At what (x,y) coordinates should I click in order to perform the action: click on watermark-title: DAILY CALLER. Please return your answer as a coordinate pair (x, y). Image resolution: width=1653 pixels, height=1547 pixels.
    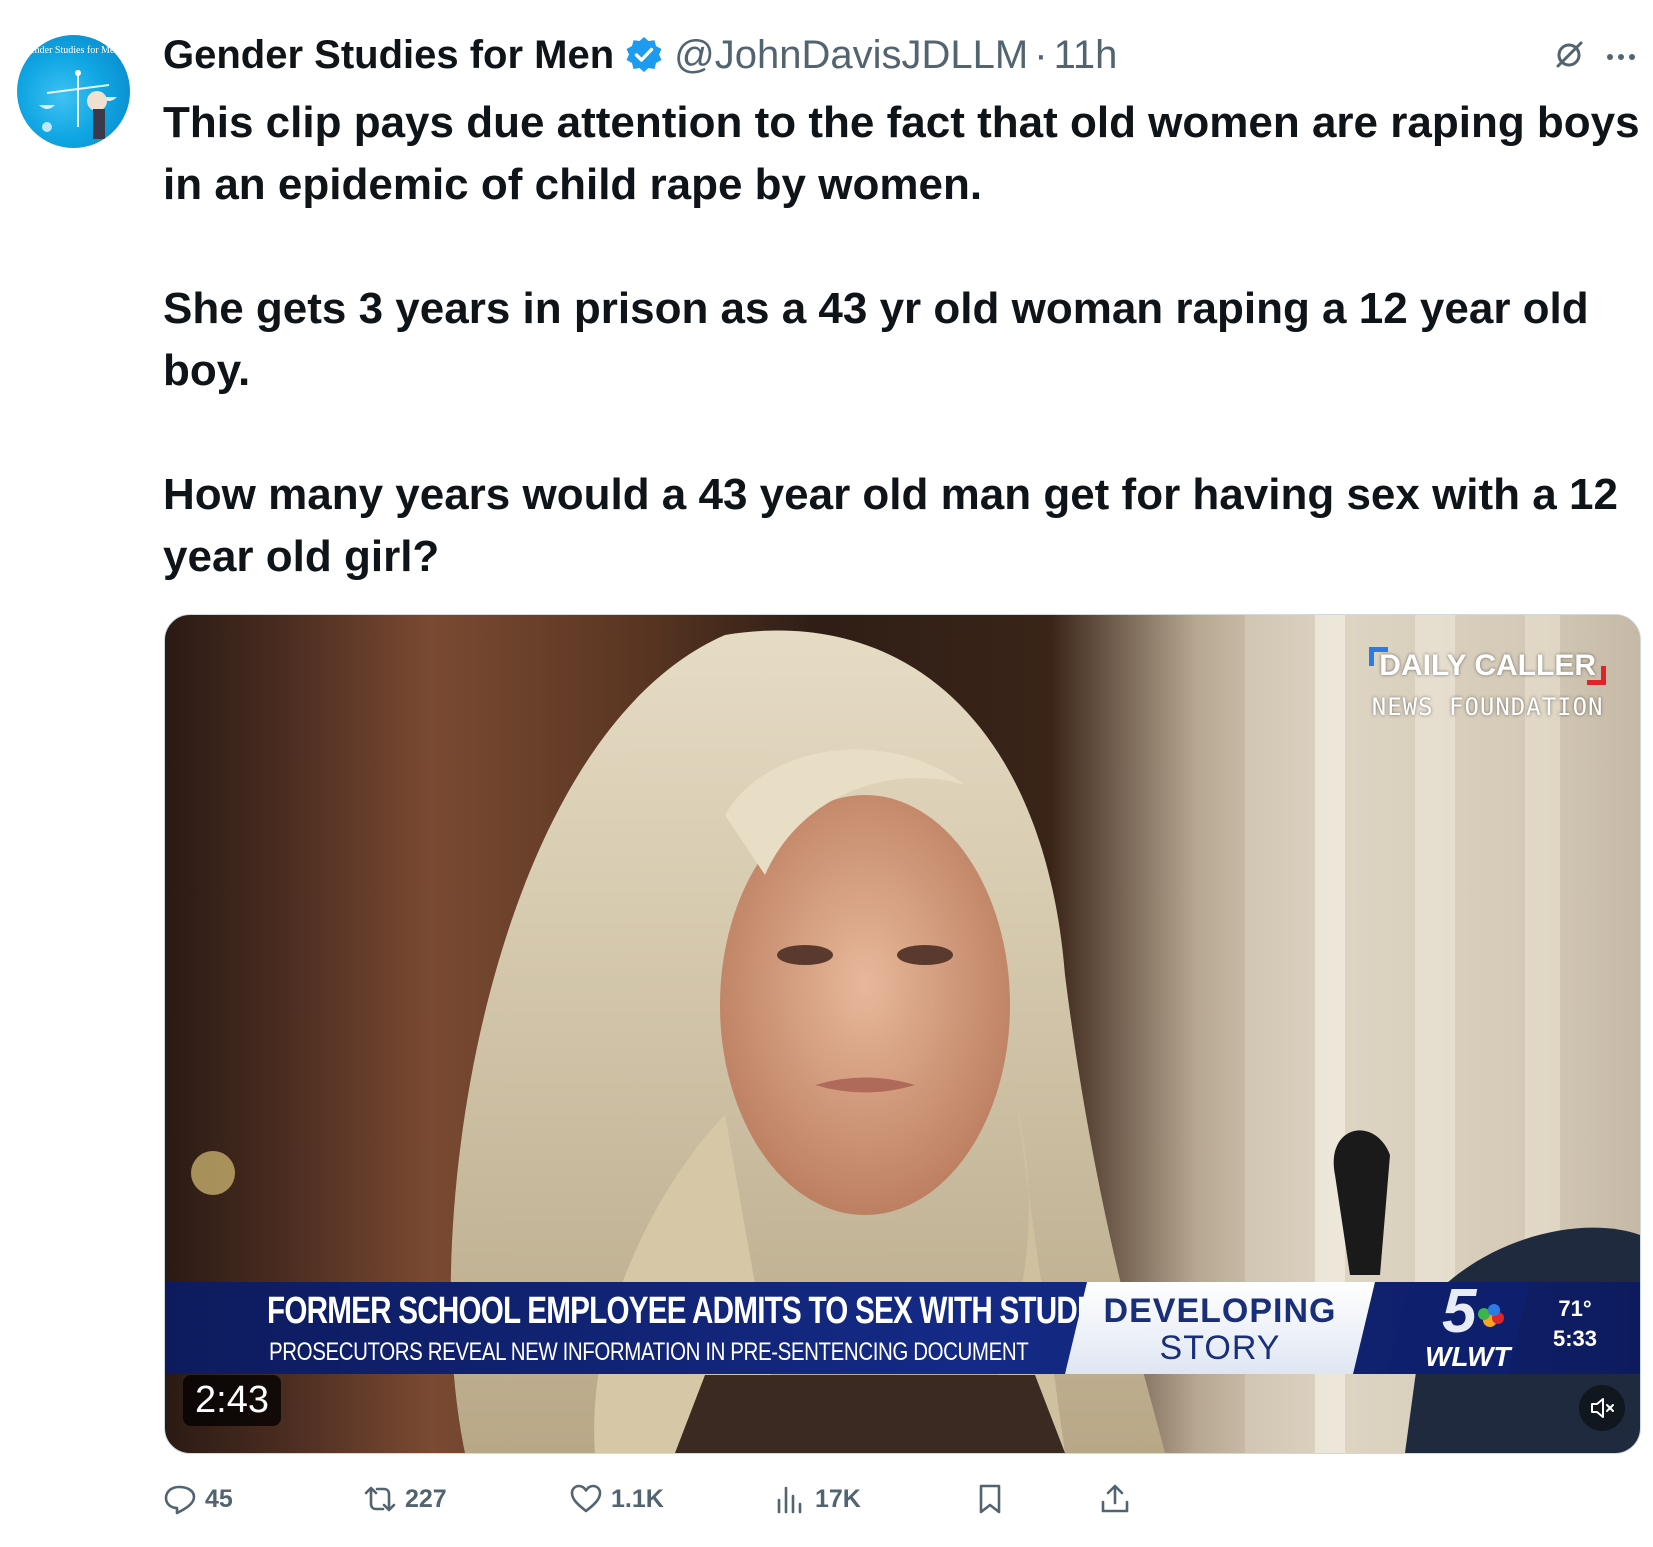
    Looking at the image, I should click on (1487, 665).